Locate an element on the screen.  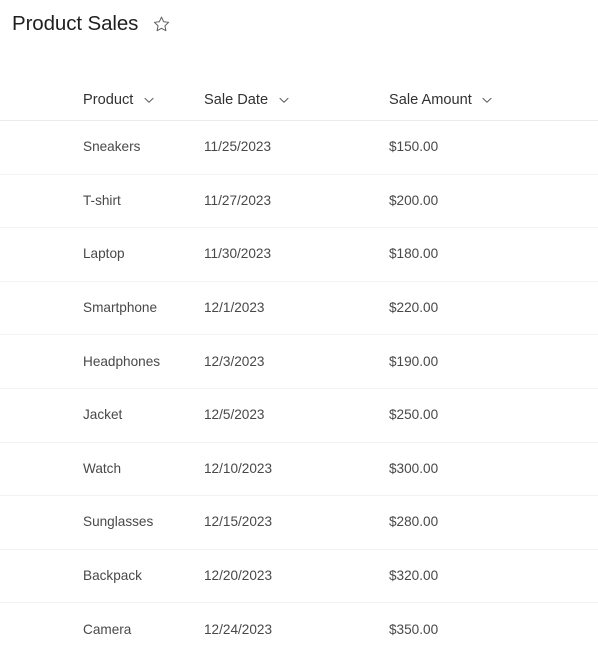
cell-sale_date: 11/27/2023 is located at coordinates (238, 200).